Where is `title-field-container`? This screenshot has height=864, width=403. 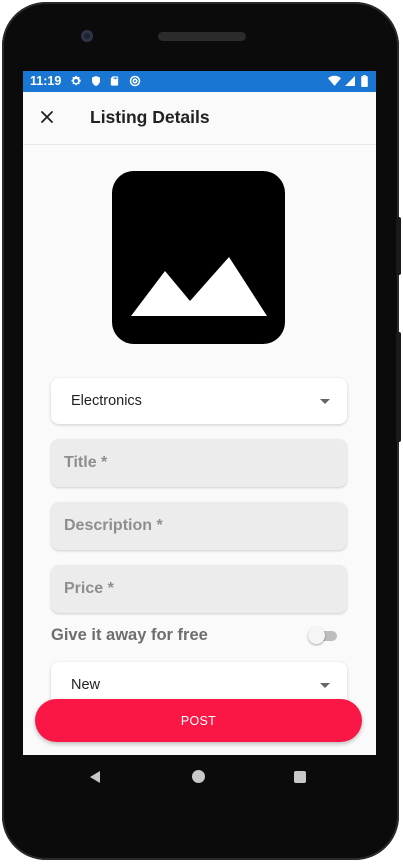
title-field-container is located at coordinates (199, 463).